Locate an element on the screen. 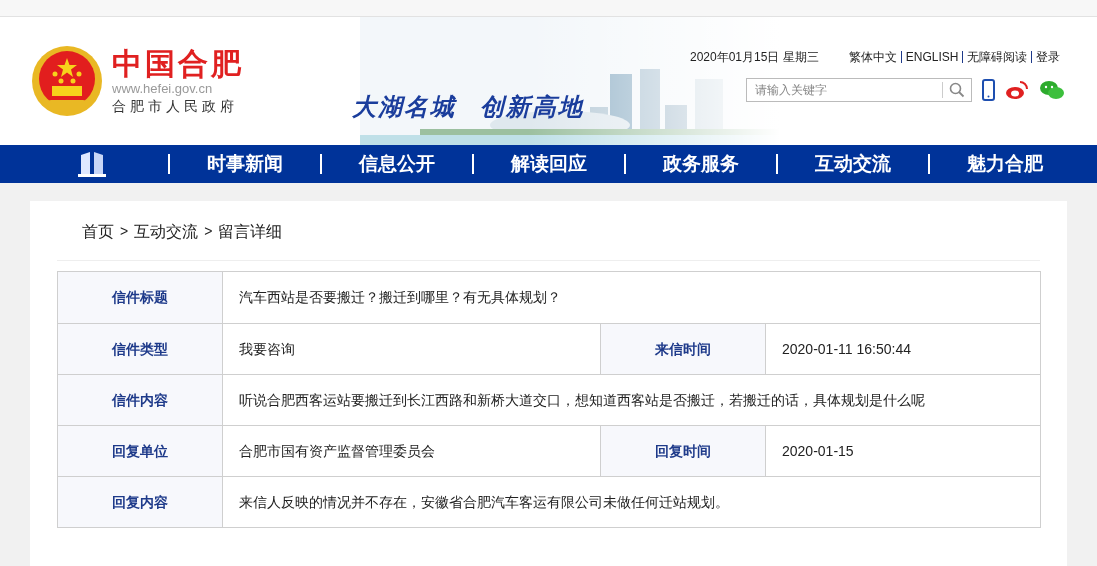 Image resolution: width=1097 pixels, height=566 pixels. breadcrumb-link: 首页 is located at coordinates (98, 231).